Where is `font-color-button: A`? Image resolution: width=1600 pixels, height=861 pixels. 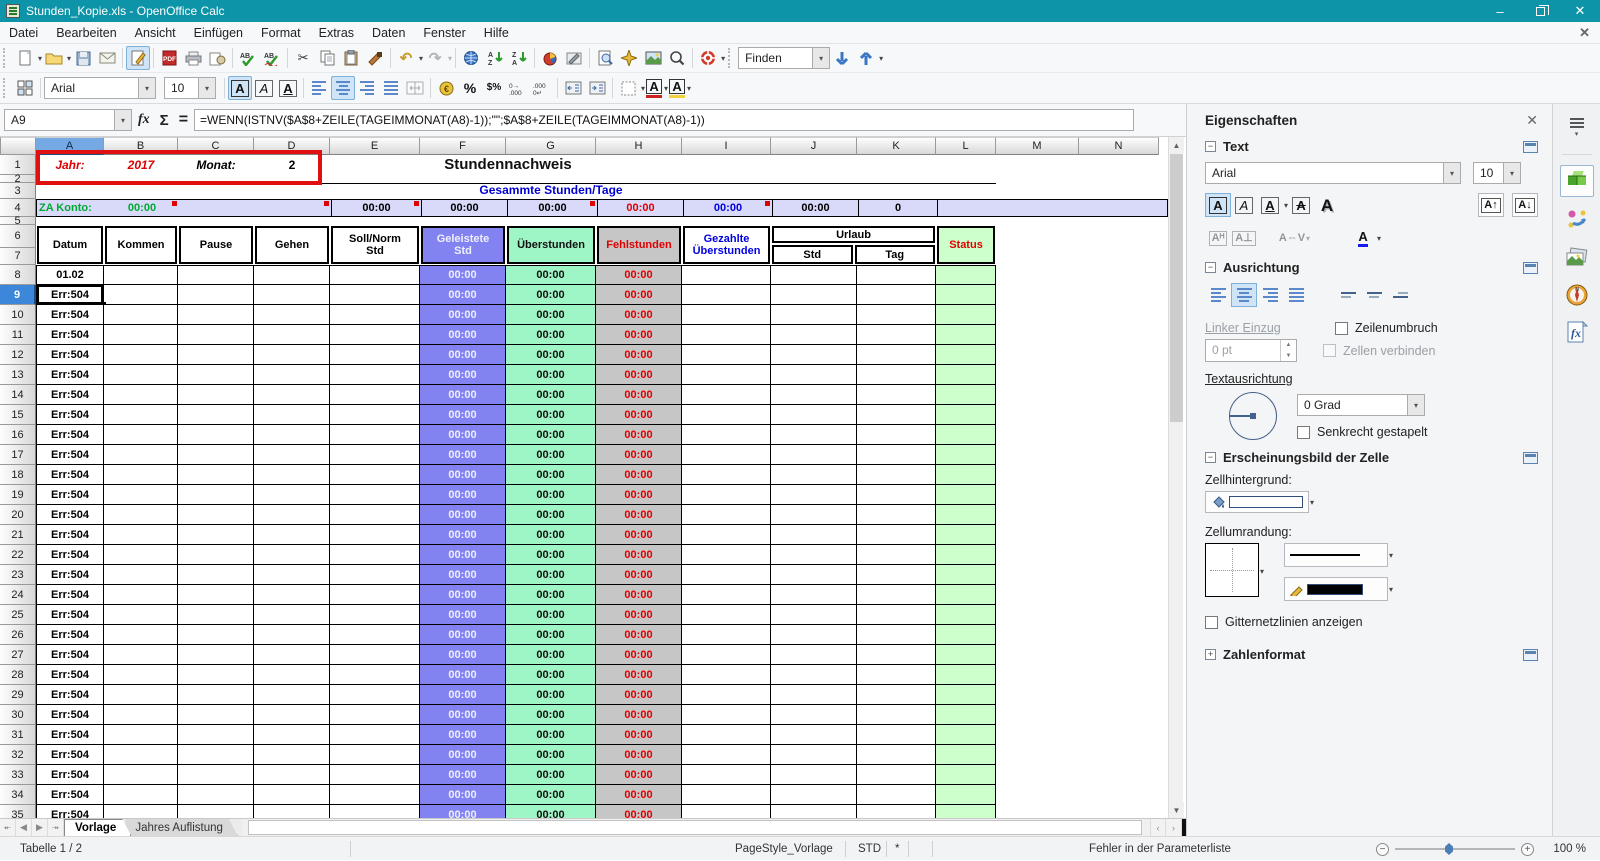
font-color-button: A is located at coordinates (654, 88).